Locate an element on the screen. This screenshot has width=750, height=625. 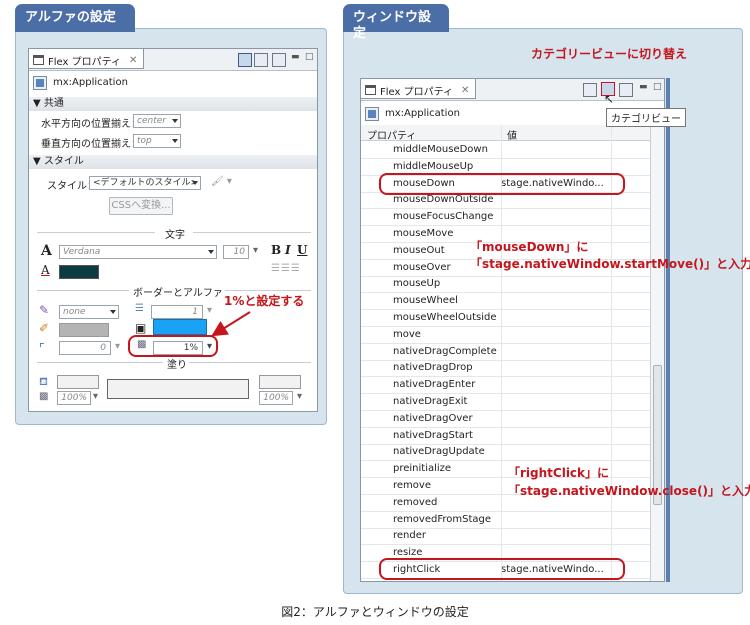
style-section-header: ▼ スタイル is located at coordinates (173, 162).